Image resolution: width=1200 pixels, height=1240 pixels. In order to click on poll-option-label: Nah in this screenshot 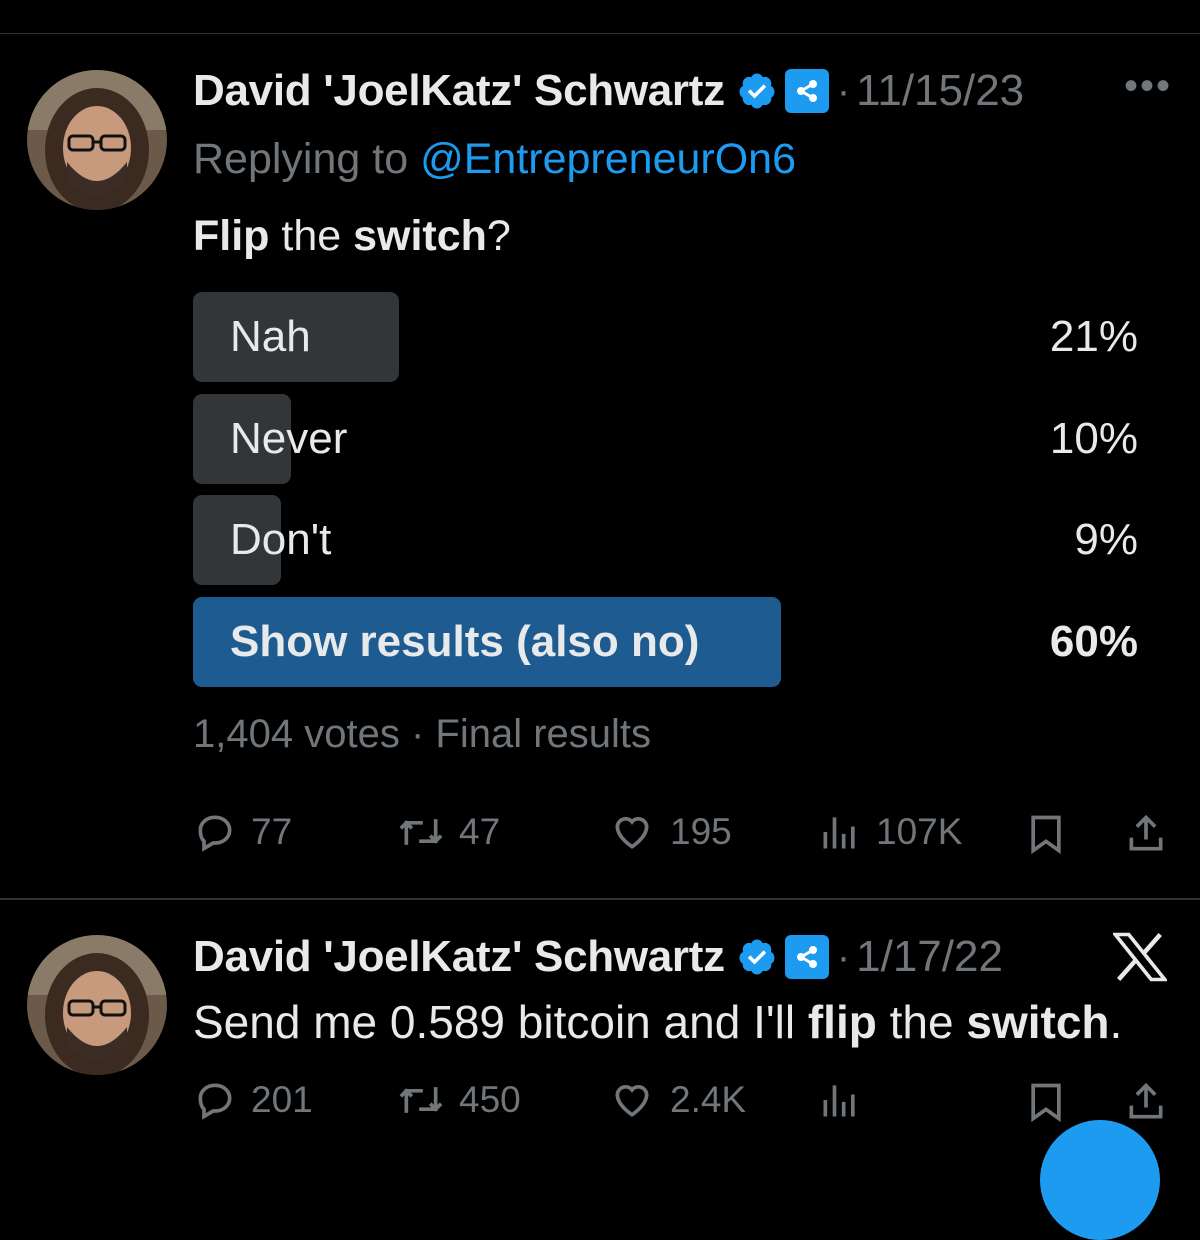, I will do `click(270, 336)`.